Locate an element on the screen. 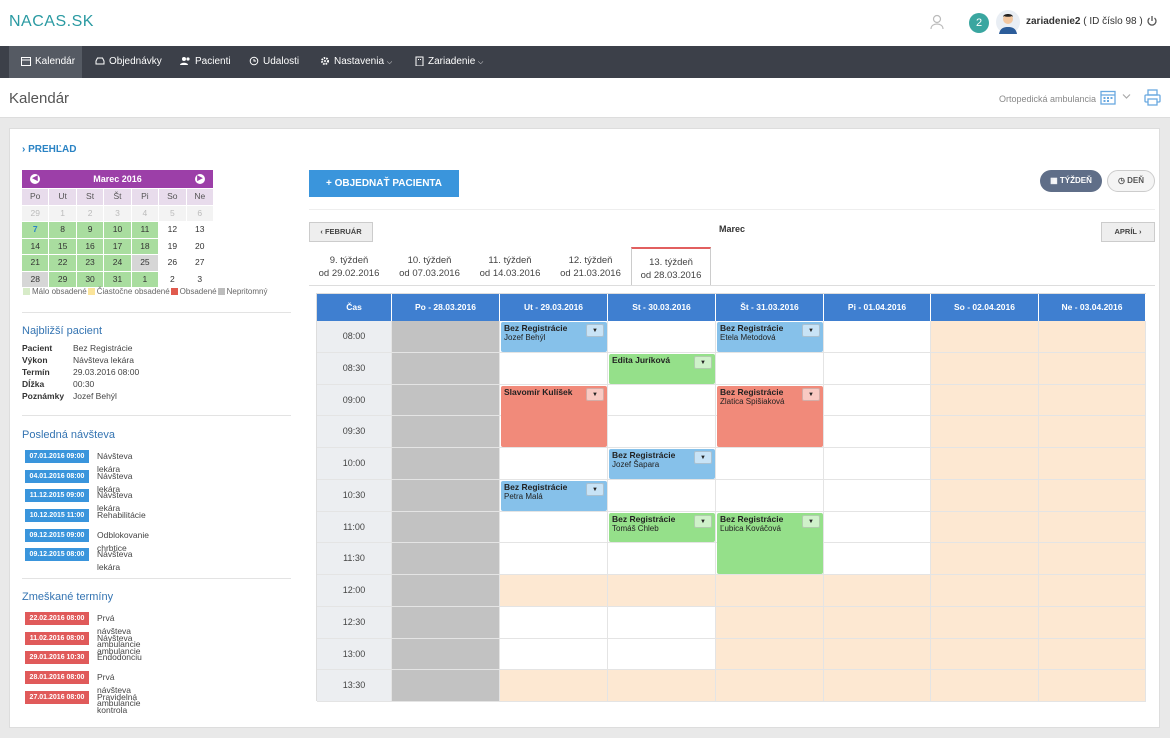 Image resolution: width=1170 pixels, height=738 pixels. mini-calendar-day: 23 is located at coordinates (90, 263).